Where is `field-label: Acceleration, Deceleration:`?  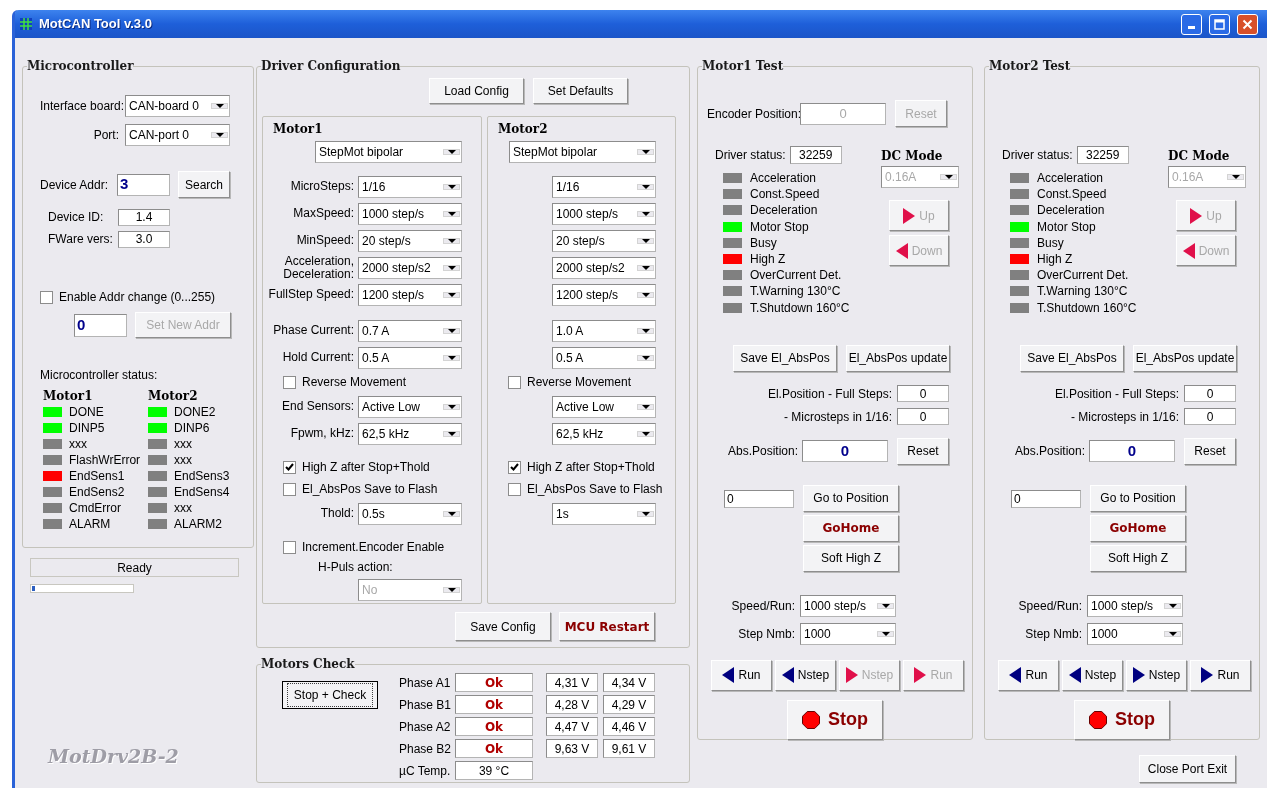 field-label: Acceleration, Deceleration: is located at coordinates (318, 267).